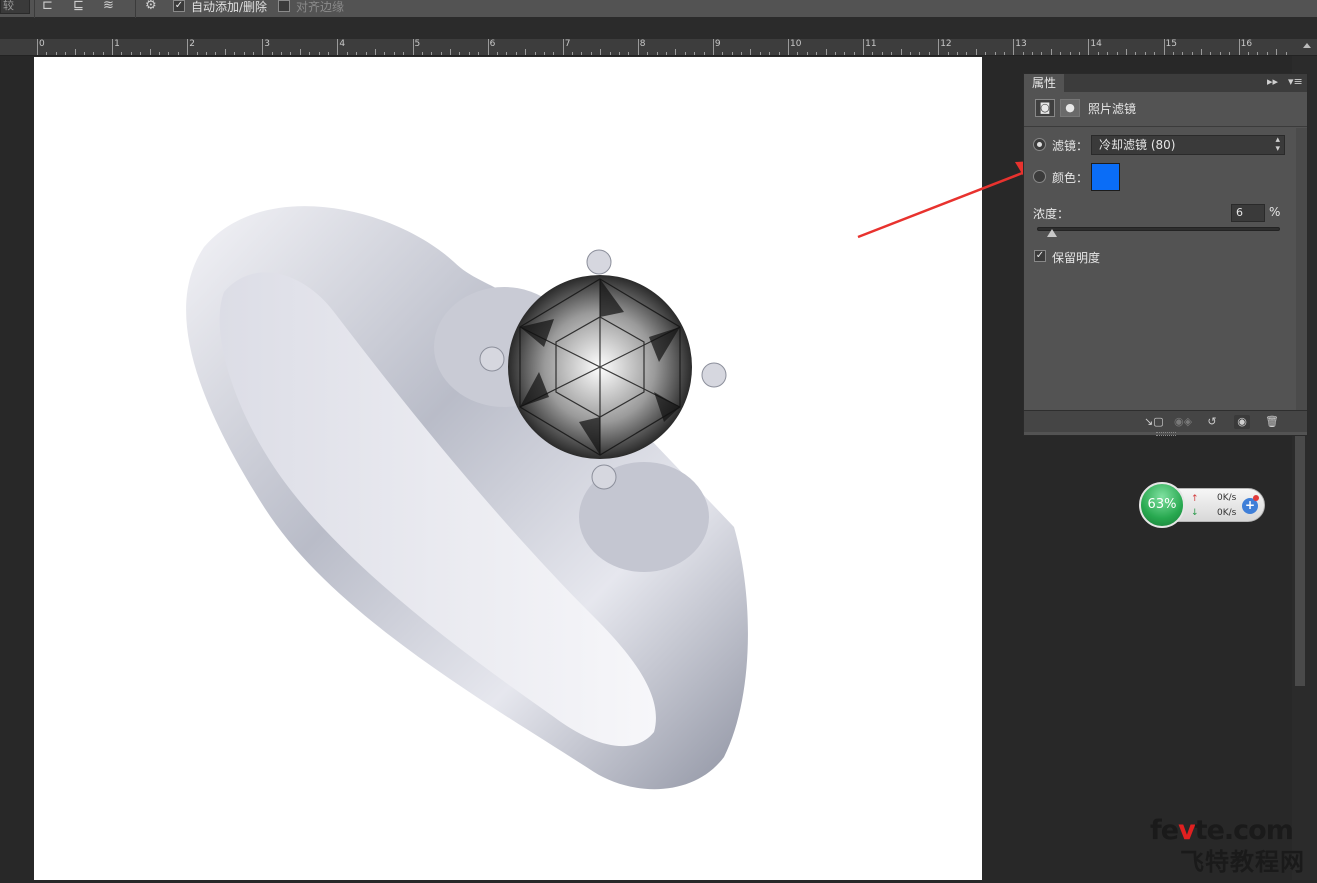 This screenshot has width=1317, height=883. Describe the element at coordinates (1300, 561) in the screenshot. I see `scrollbar-thumb` at that location.